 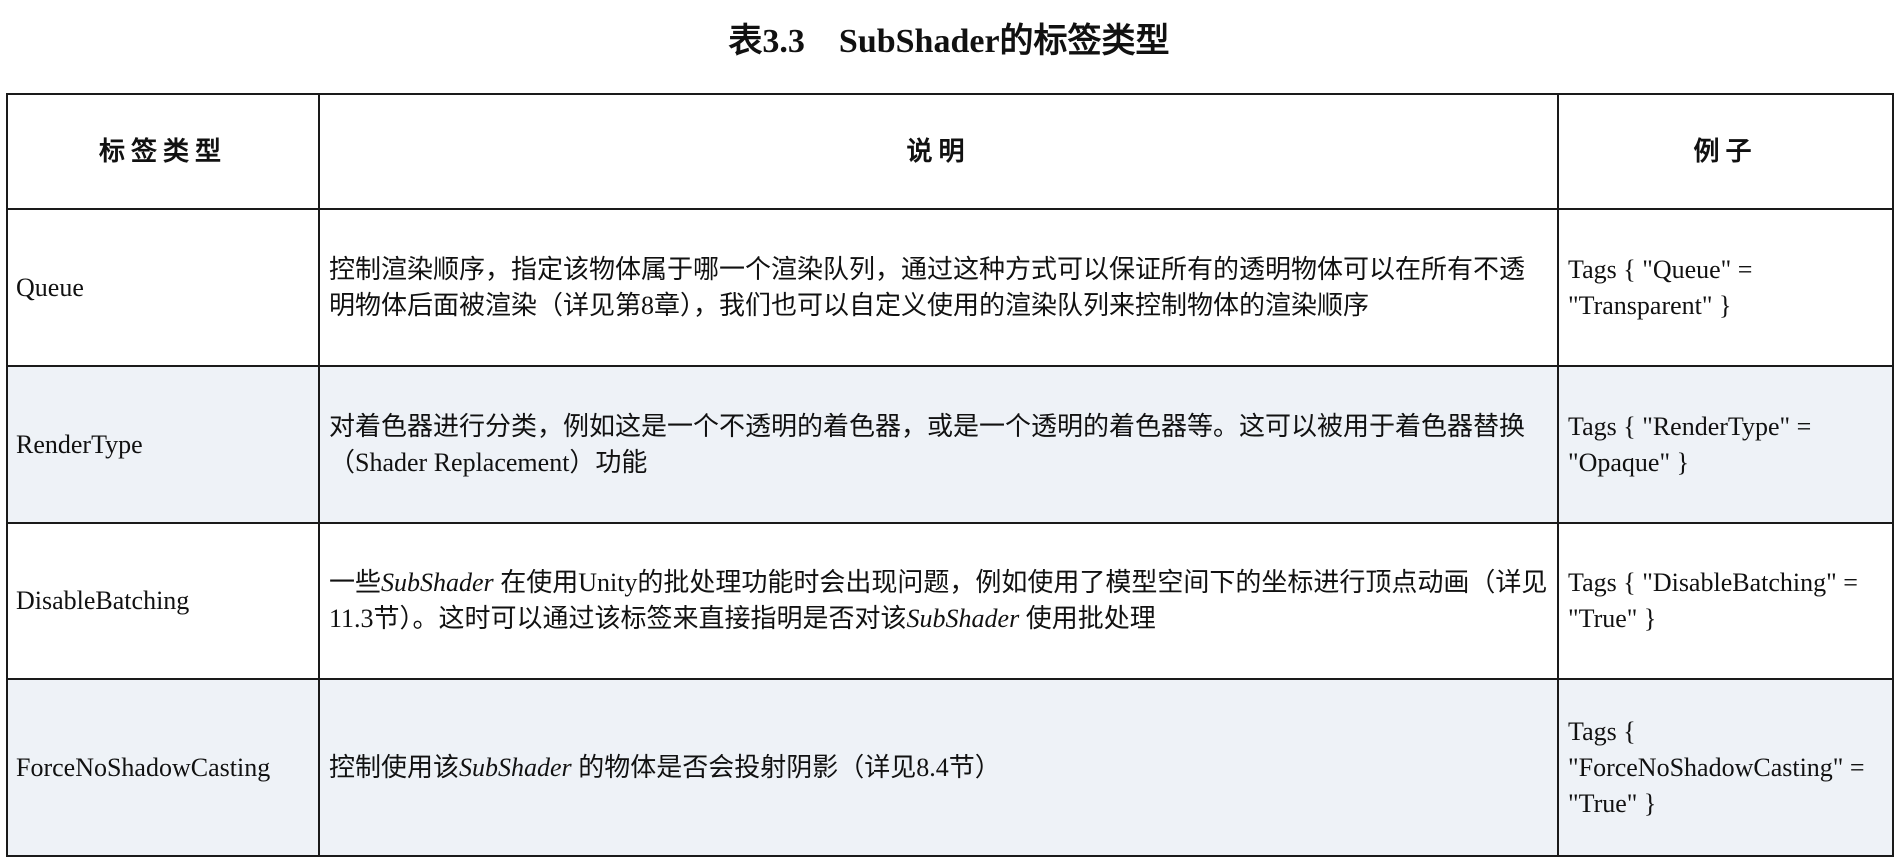 I want to click on table-caption: 表3.3 SubShader的标签类型, so click(x=949, y=41).